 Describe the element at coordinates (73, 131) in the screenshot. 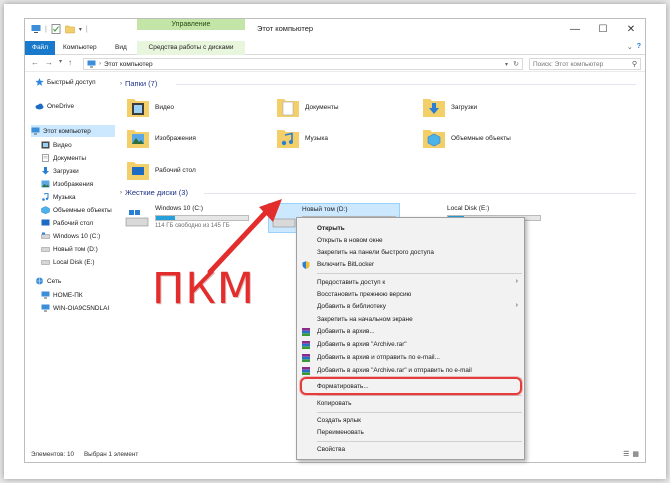

I see `nav-item-this-pc: Этот компьютер` at that location.